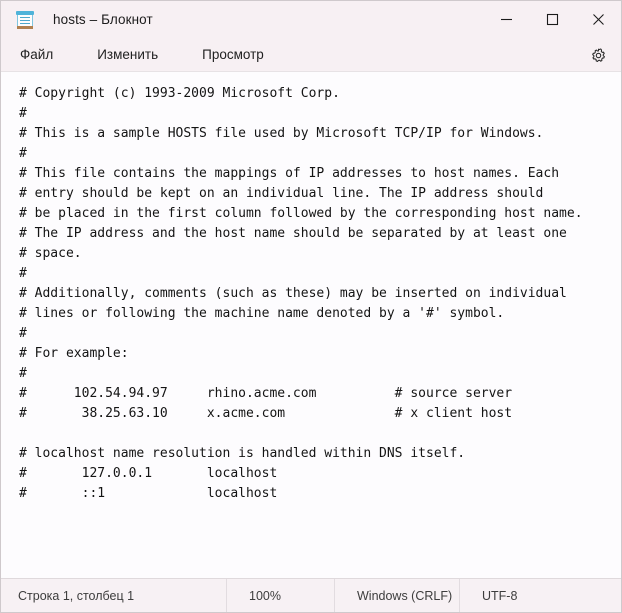  I want to click on status-cursor-position: Строка 1, столбец 1, so click(76, 595).